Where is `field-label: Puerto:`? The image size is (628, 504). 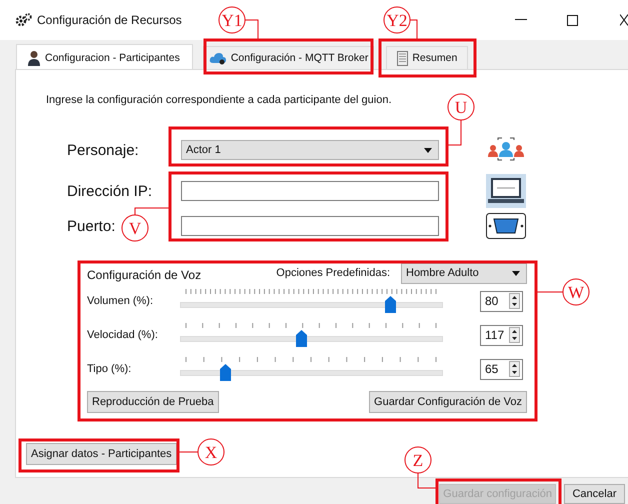 field-label: Puerto: is located at coordinates (91, 226).